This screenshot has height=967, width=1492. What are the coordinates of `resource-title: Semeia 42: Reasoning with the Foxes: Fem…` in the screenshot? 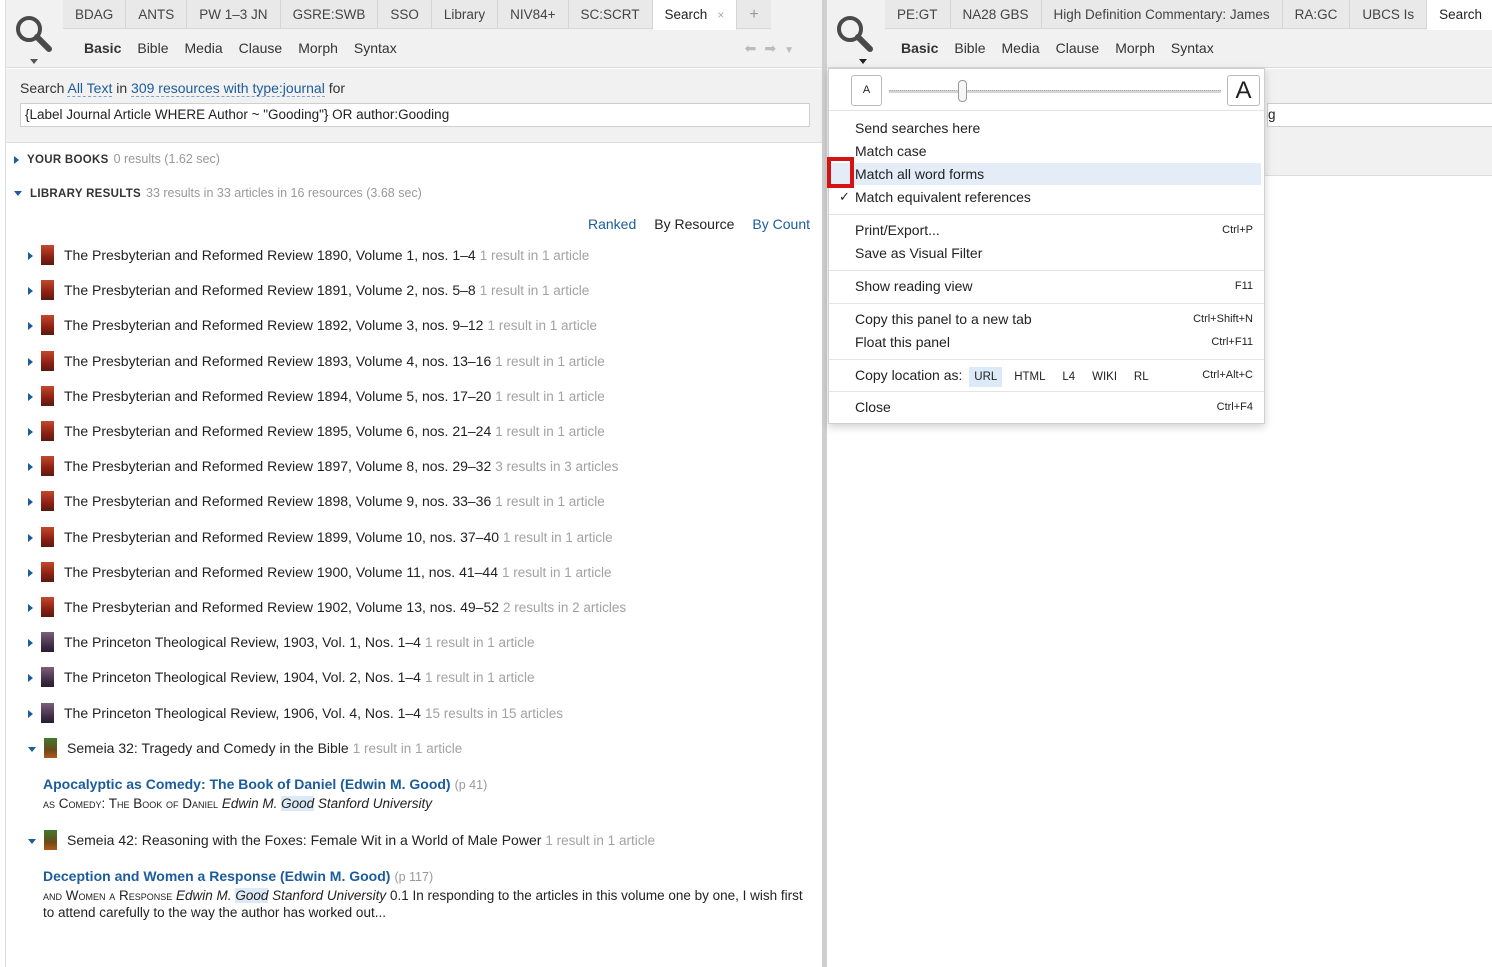 It's located at (304, 840).